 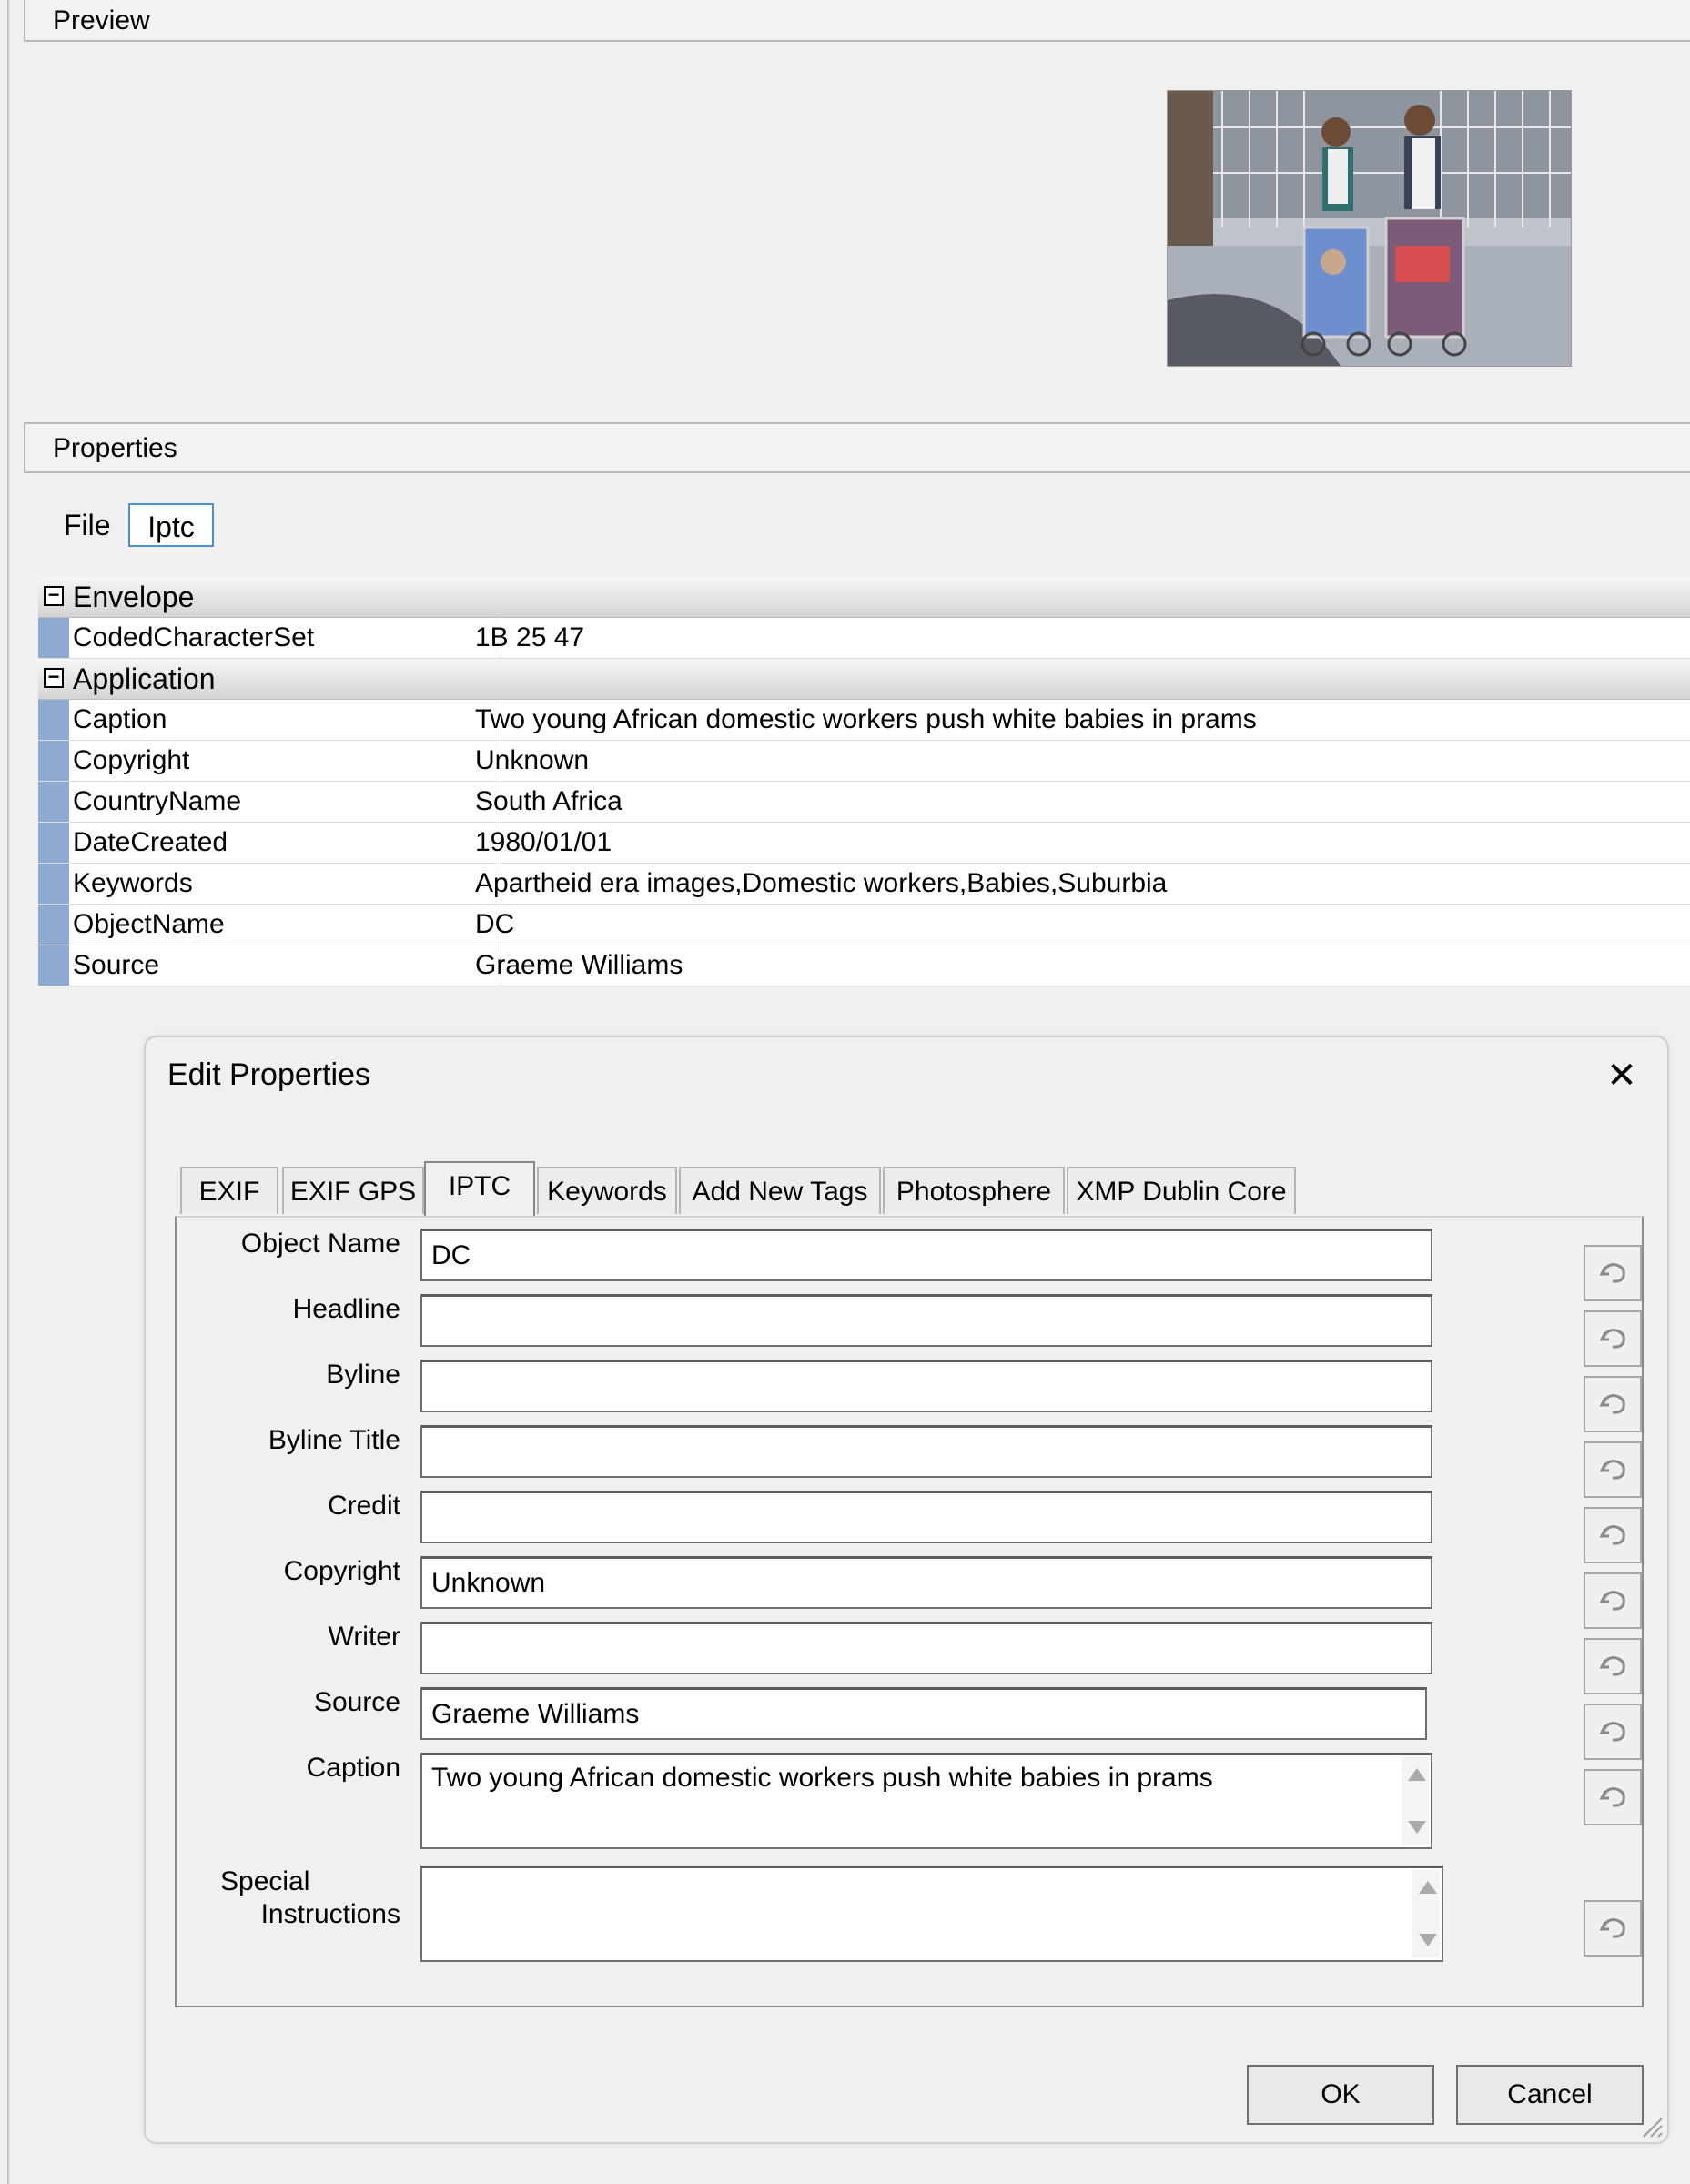 What do you see at coordinates (579, 966) in the screenshot?
I see `property-value: Graeme Williams` at bounding box center [579, 966].